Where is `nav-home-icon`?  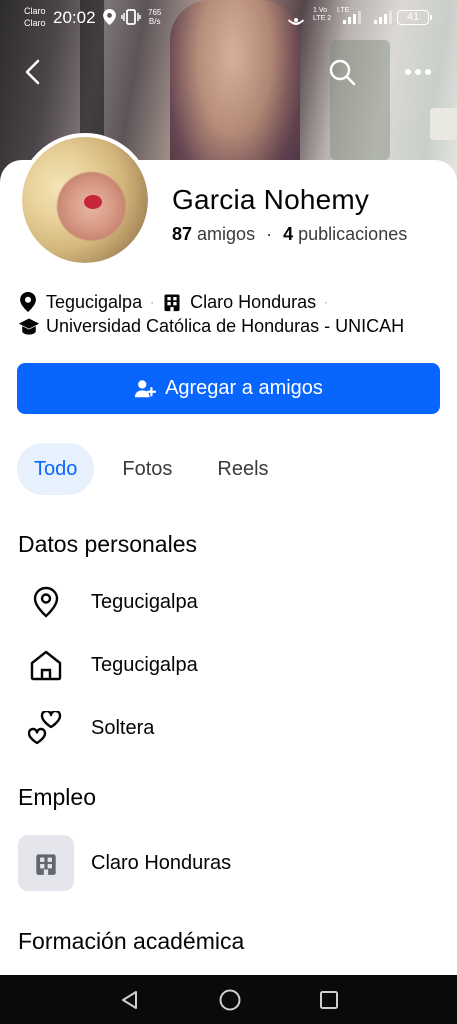
nav-home-icon is located at coordinates (229, 999).